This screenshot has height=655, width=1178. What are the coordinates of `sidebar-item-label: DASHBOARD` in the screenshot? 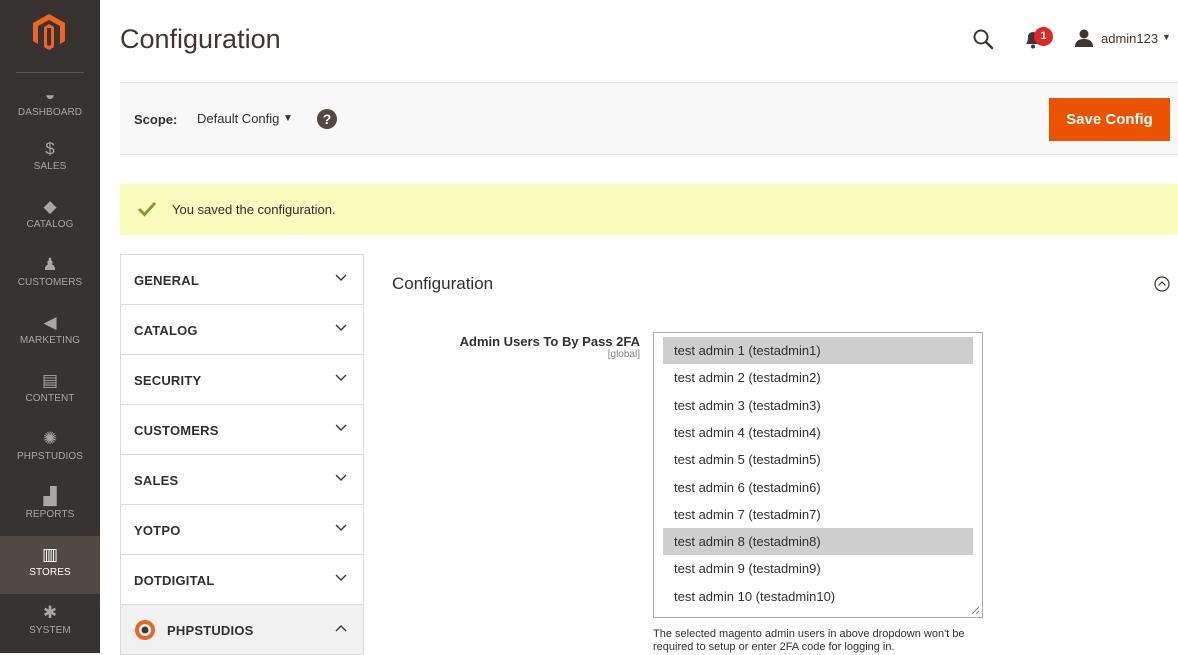 It's located at (50, 112).